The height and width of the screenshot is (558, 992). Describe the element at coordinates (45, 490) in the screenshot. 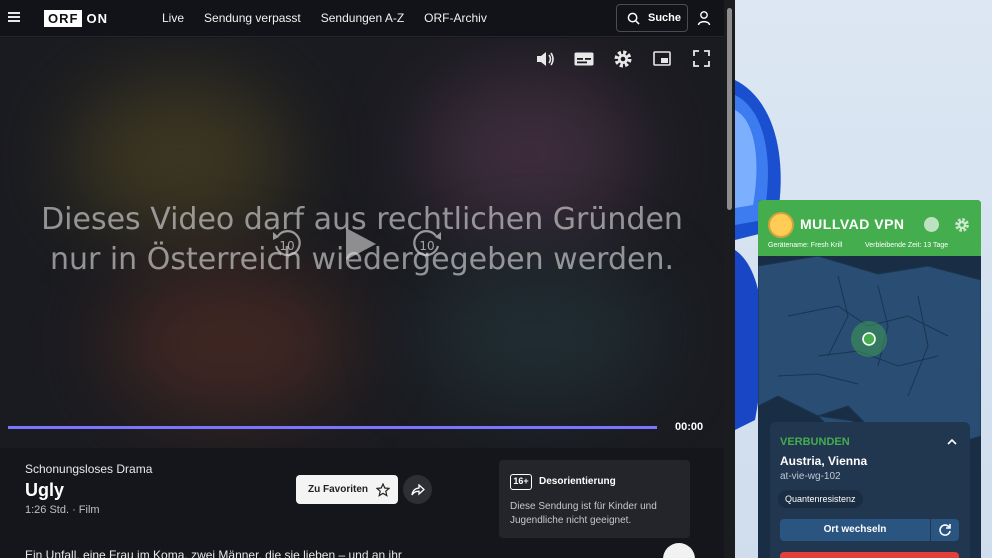

I see `program-title: Ugly` at that location.